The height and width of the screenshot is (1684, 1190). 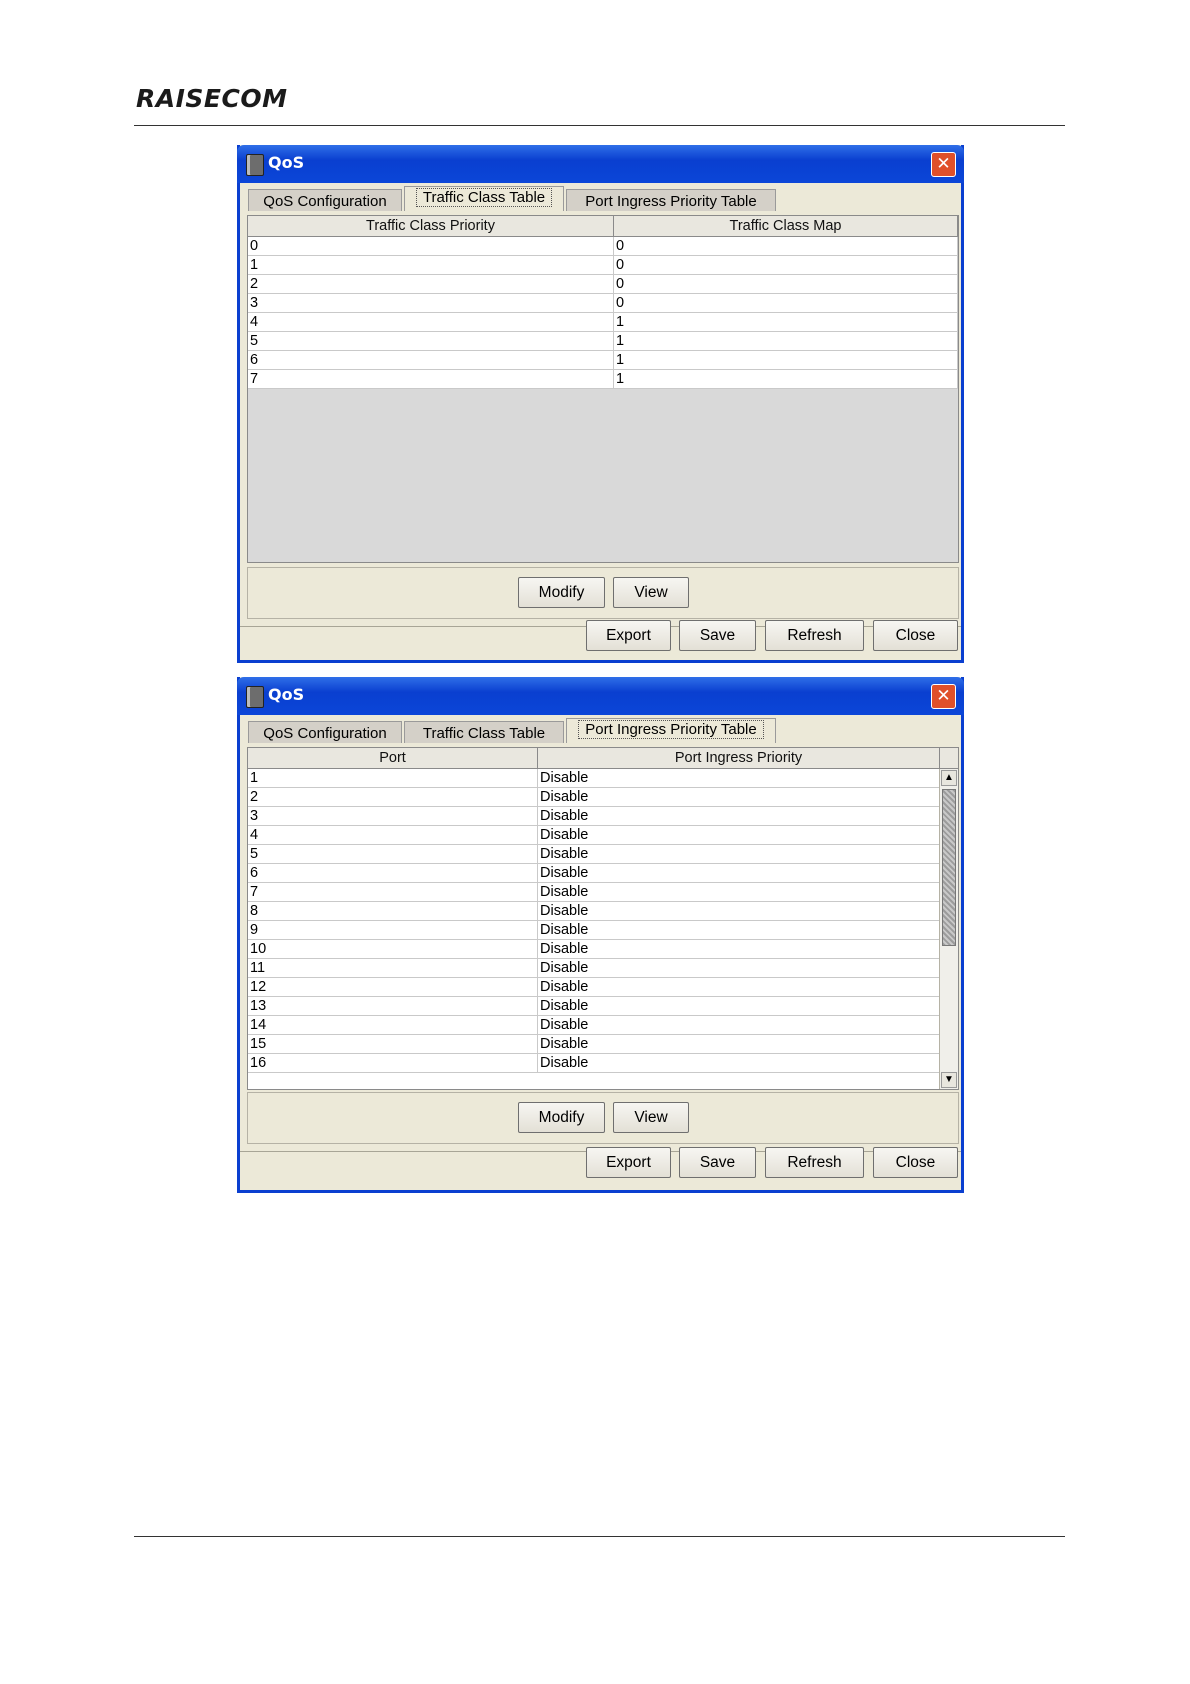 What do you see at coordinates (393, 1006) in the screenshot?
I see `table-cell: 13` at bounding box center [393, 1006].